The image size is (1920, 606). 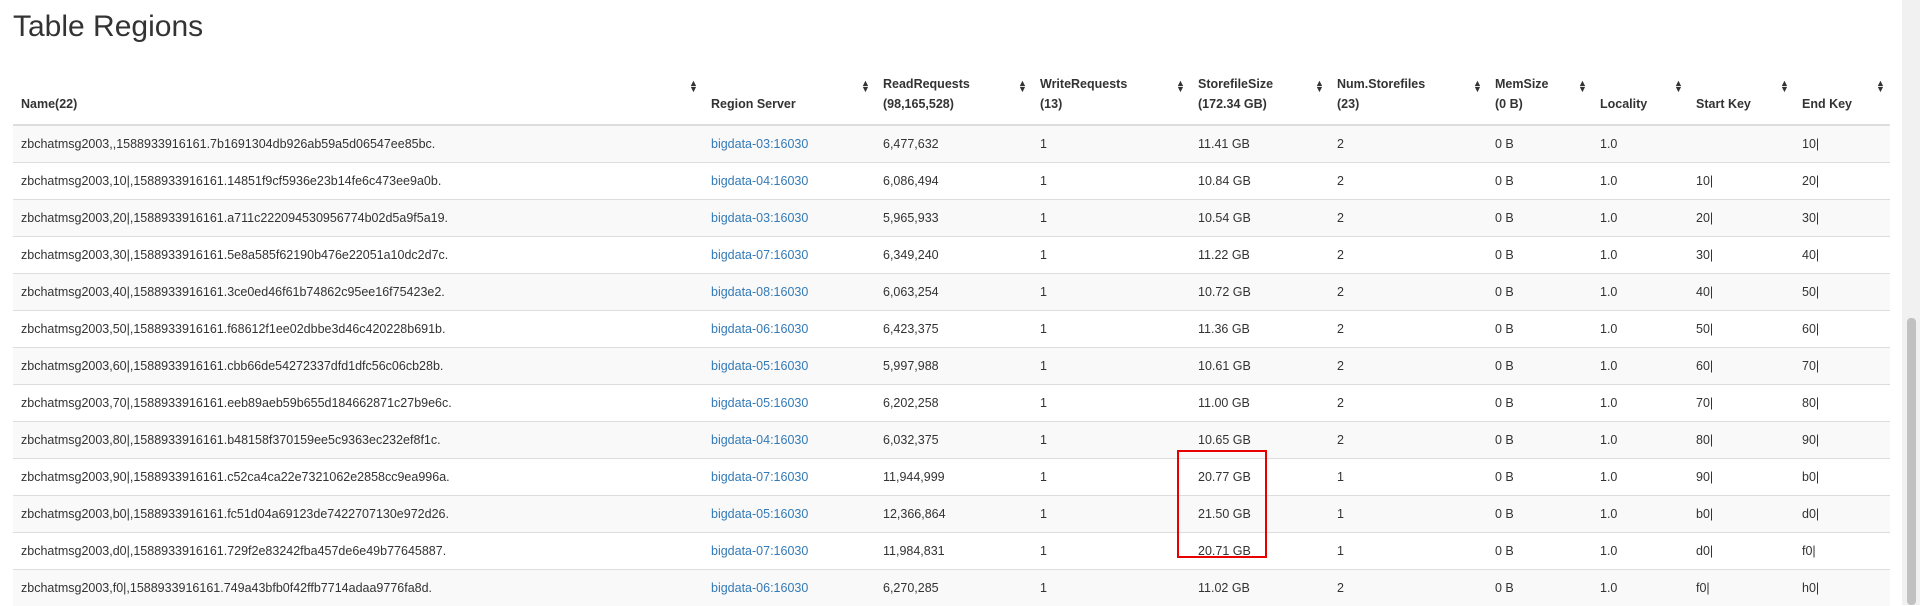 What do you see at coordinates (1842, 94) in the screenshot?
I see `column-header-9: End Key▲▼` at bounding box center [1842, 94].